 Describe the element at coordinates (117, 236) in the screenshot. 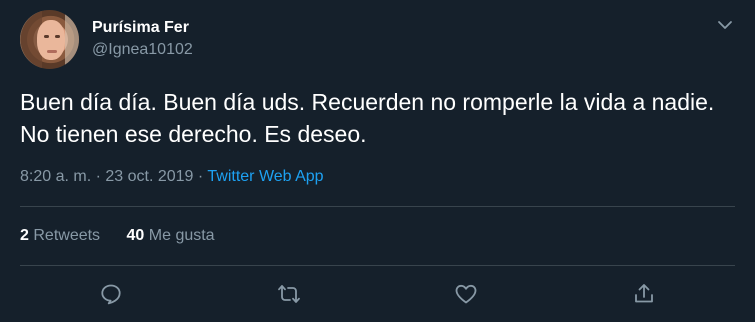

I see `tweet-stats: 2 Retweets 40 Me gusta` at that location.